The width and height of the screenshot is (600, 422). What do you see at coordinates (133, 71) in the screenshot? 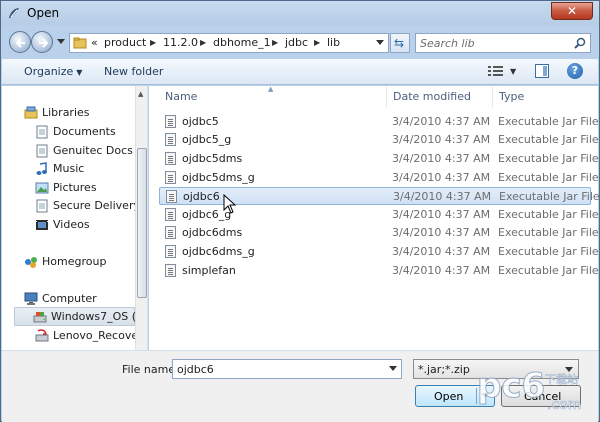
I see `new-folder-button: New folder` at bounding box center [133, 71].